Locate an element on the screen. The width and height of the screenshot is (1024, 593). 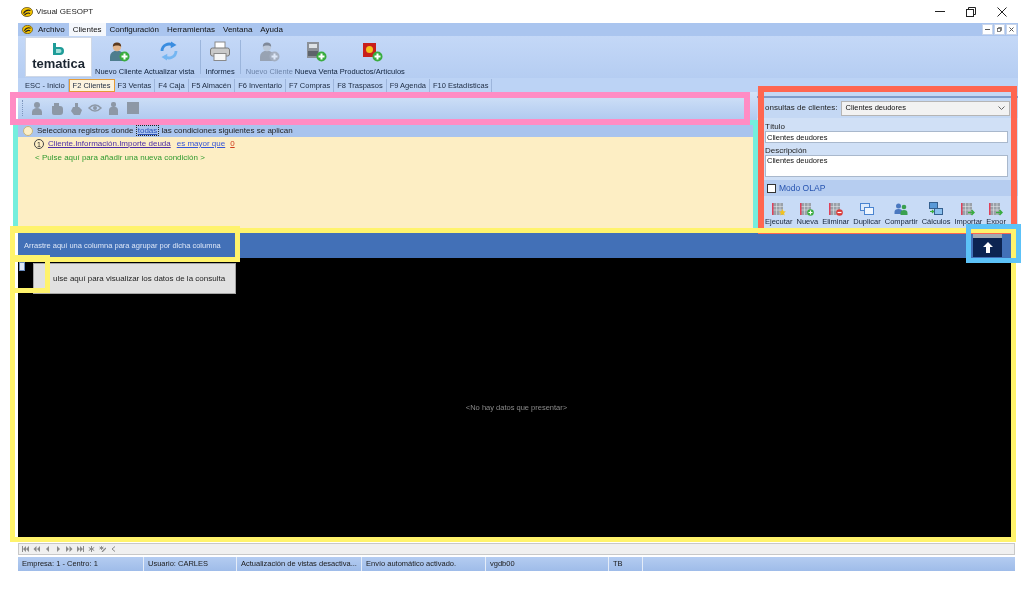
menu-item: Configuración is located at coordinates (134, 29).